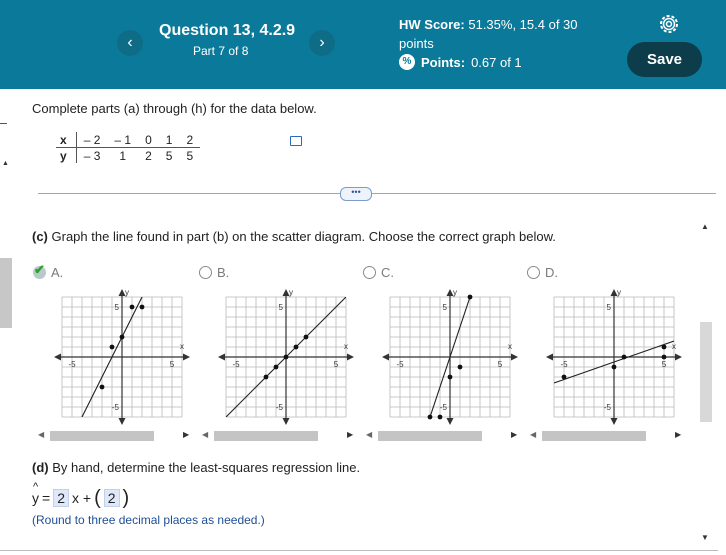 This screenshot has height=555, width=726. I want to click on section-divider, so click(377, 193).